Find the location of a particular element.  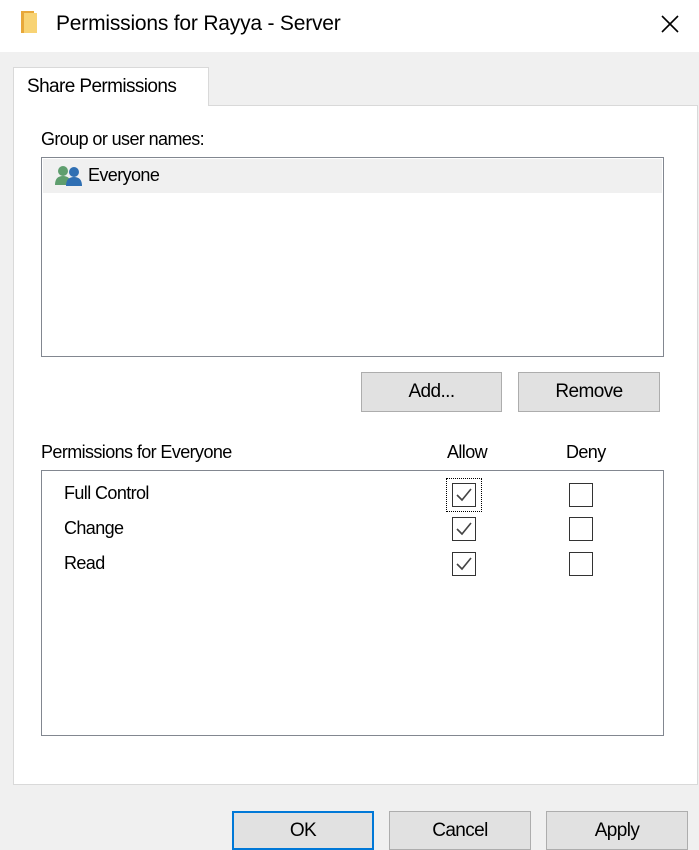

deny-checkbox-read is located at coordinates (581, 564).